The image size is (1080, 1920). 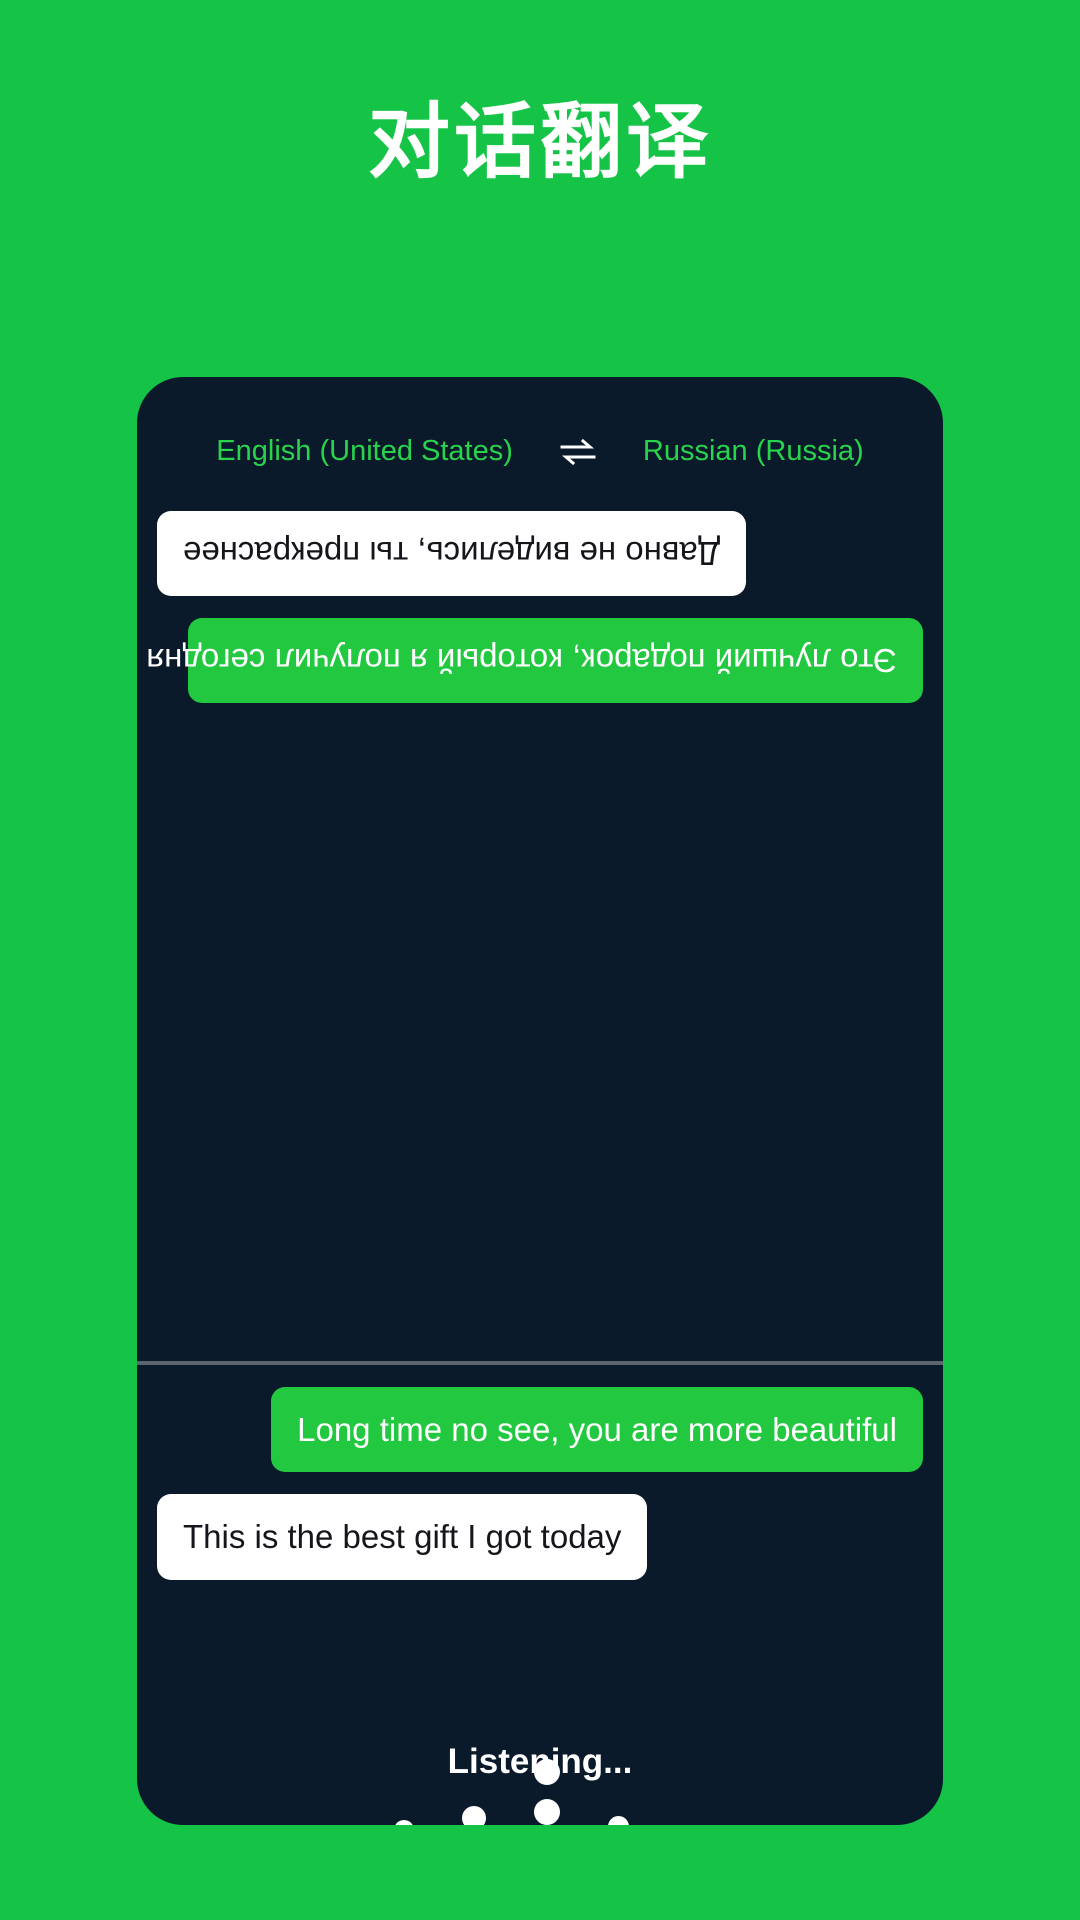 What do you see at coordinates (753, 451) in the screenshot?
I see `target-language-label: Russian (Russia)` at bounding box center [753, 451].